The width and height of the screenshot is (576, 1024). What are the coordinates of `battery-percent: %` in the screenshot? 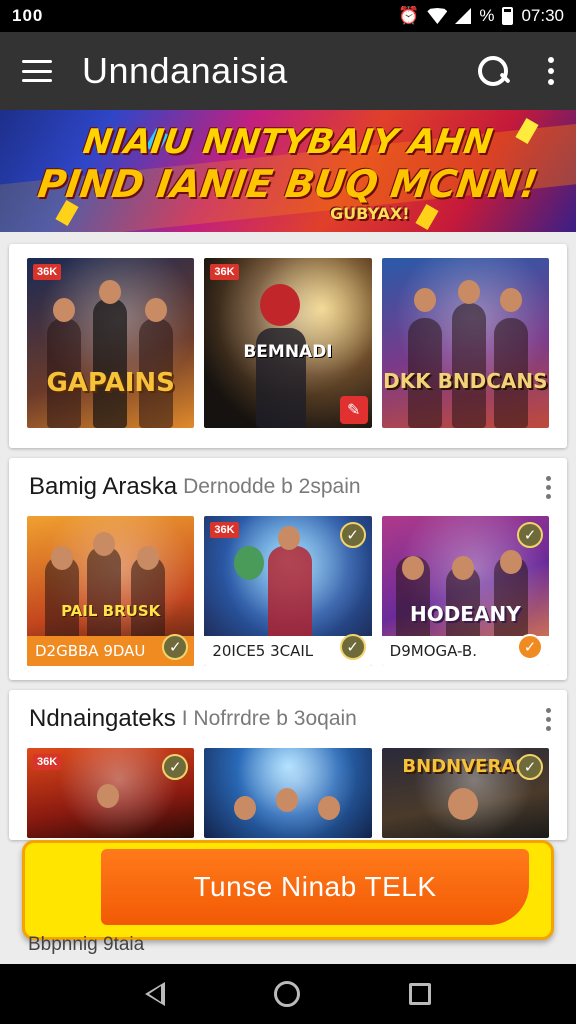 It's located at (487, 15).